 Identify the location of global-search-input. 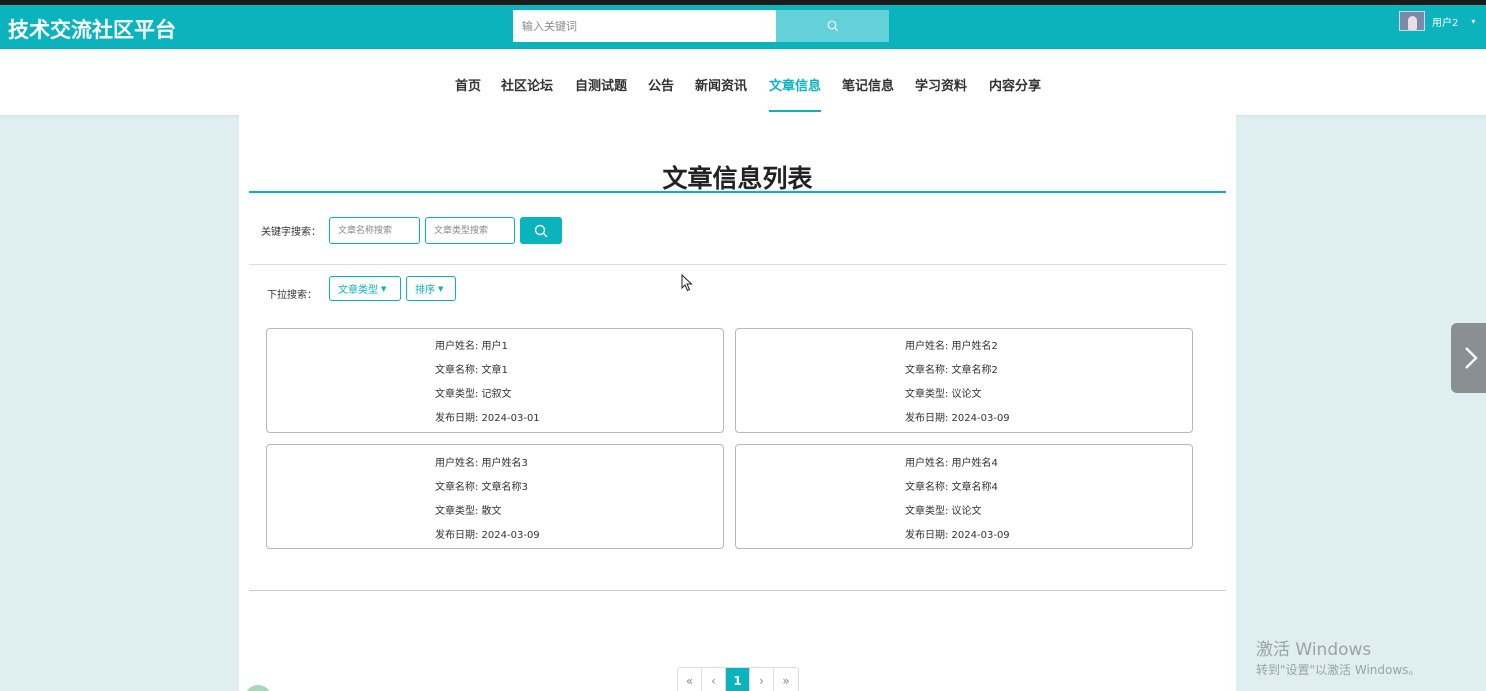
(644, 26).